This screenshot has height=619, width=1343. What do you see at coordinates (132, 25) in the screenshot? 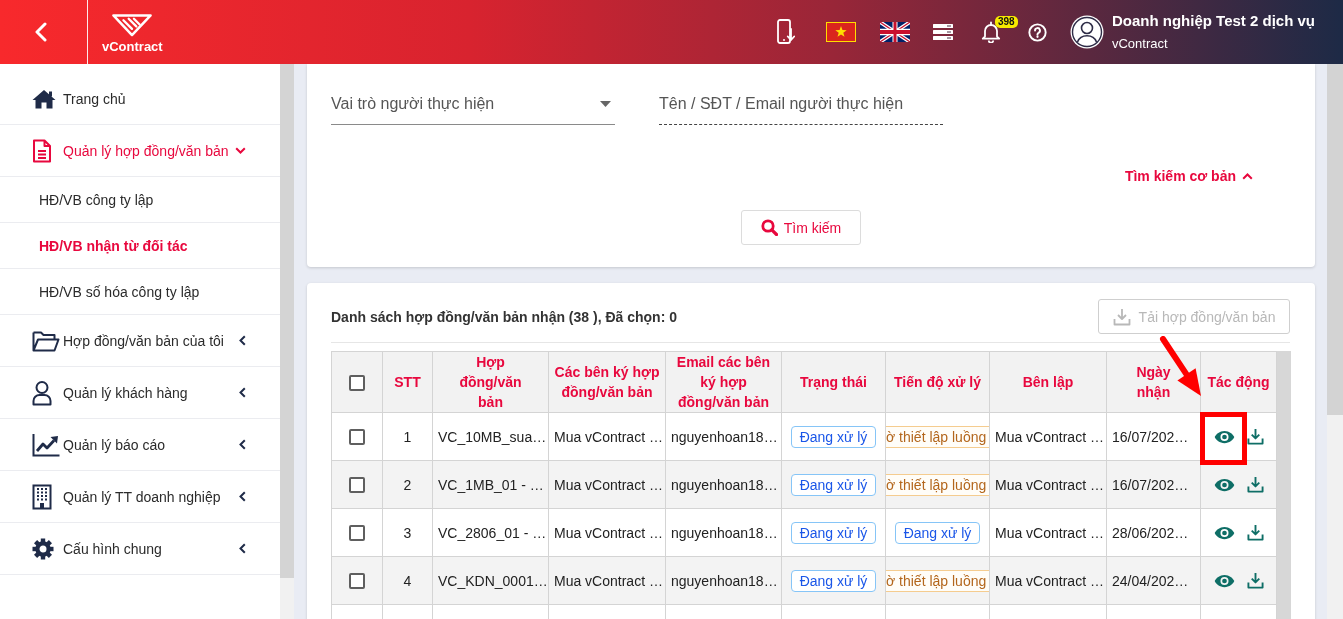
I see `logo-icon` at bounding box center [132, 25].